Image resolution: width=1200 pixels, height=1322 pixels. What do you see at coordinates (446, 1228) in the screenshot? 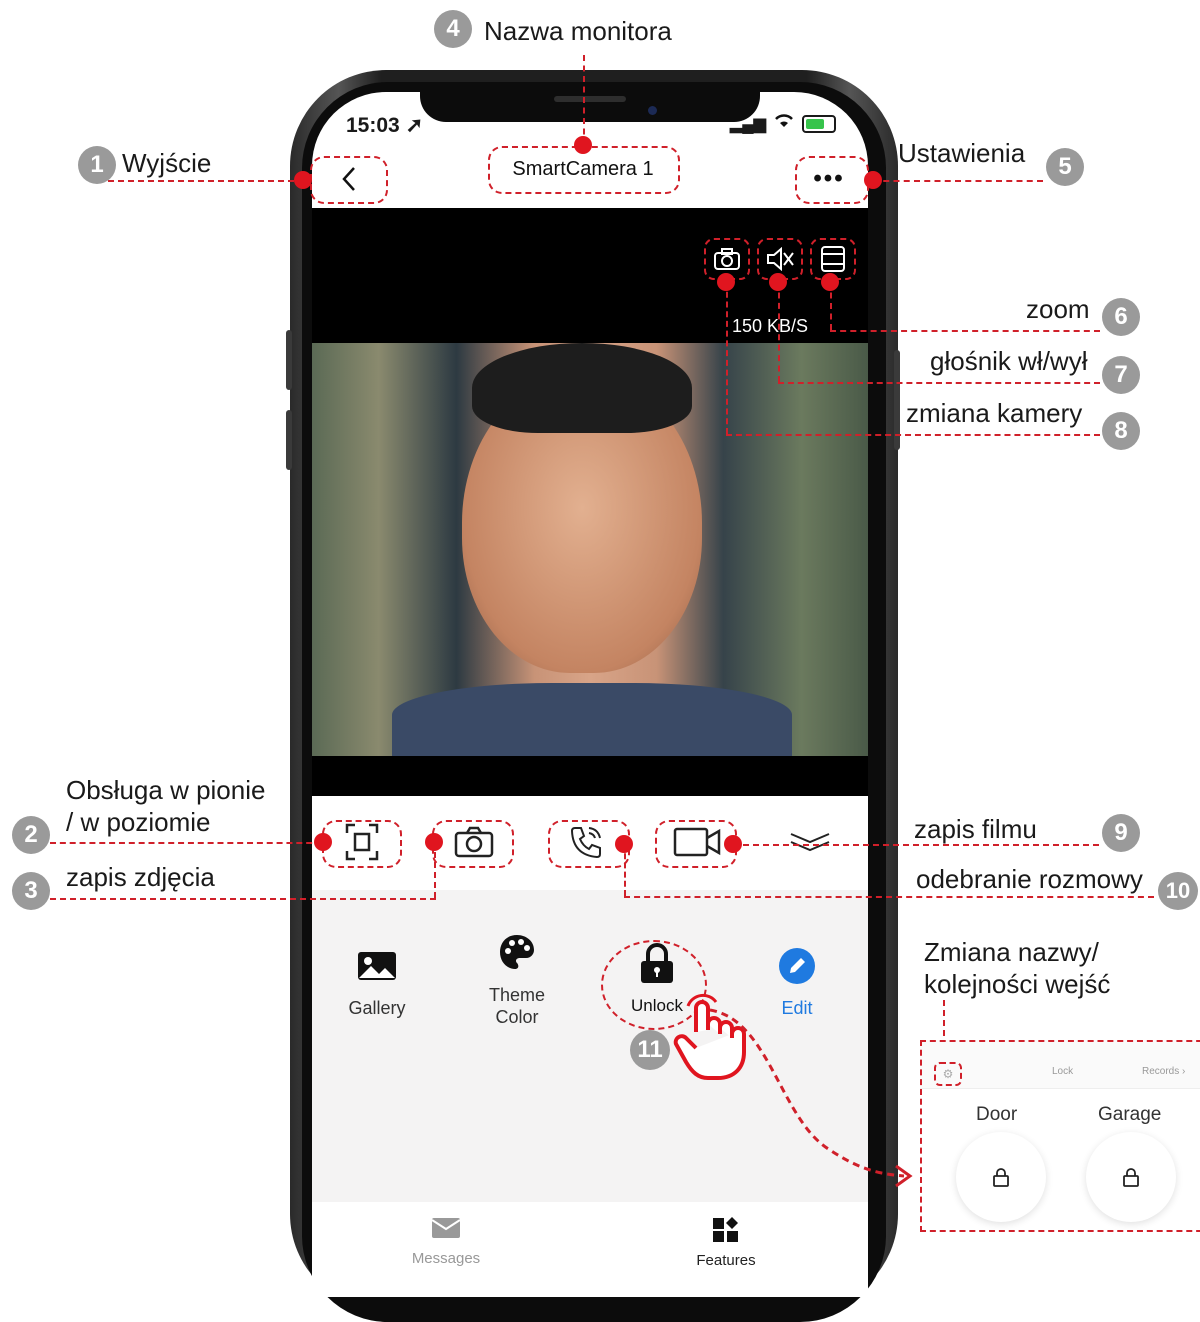
I see `mail-icon` at bounding box center [446, 1228].